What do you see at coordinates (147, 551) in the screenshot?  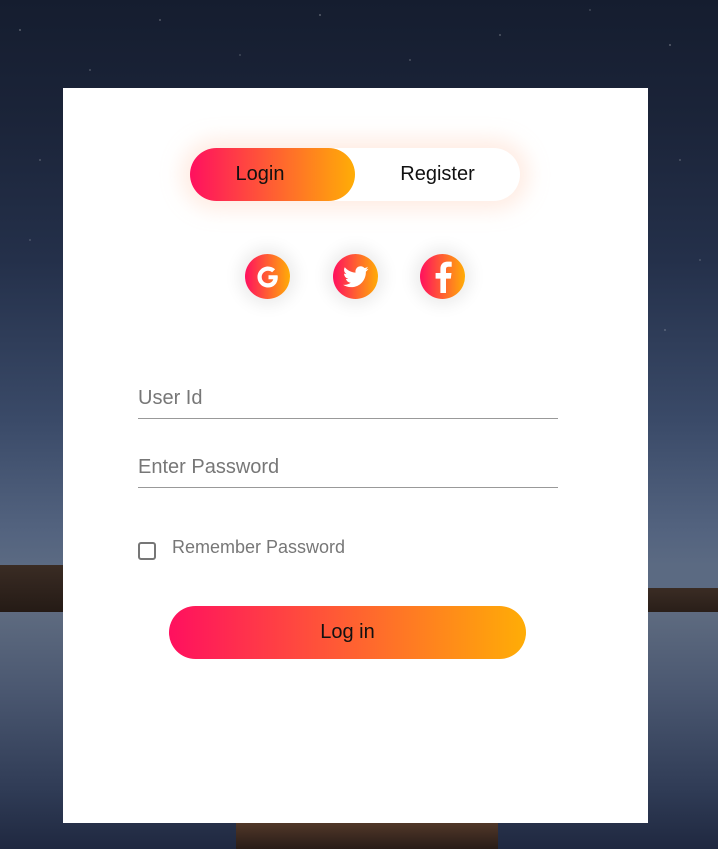 I see `remember-password-checkbox` at bounding box center [147, 551].